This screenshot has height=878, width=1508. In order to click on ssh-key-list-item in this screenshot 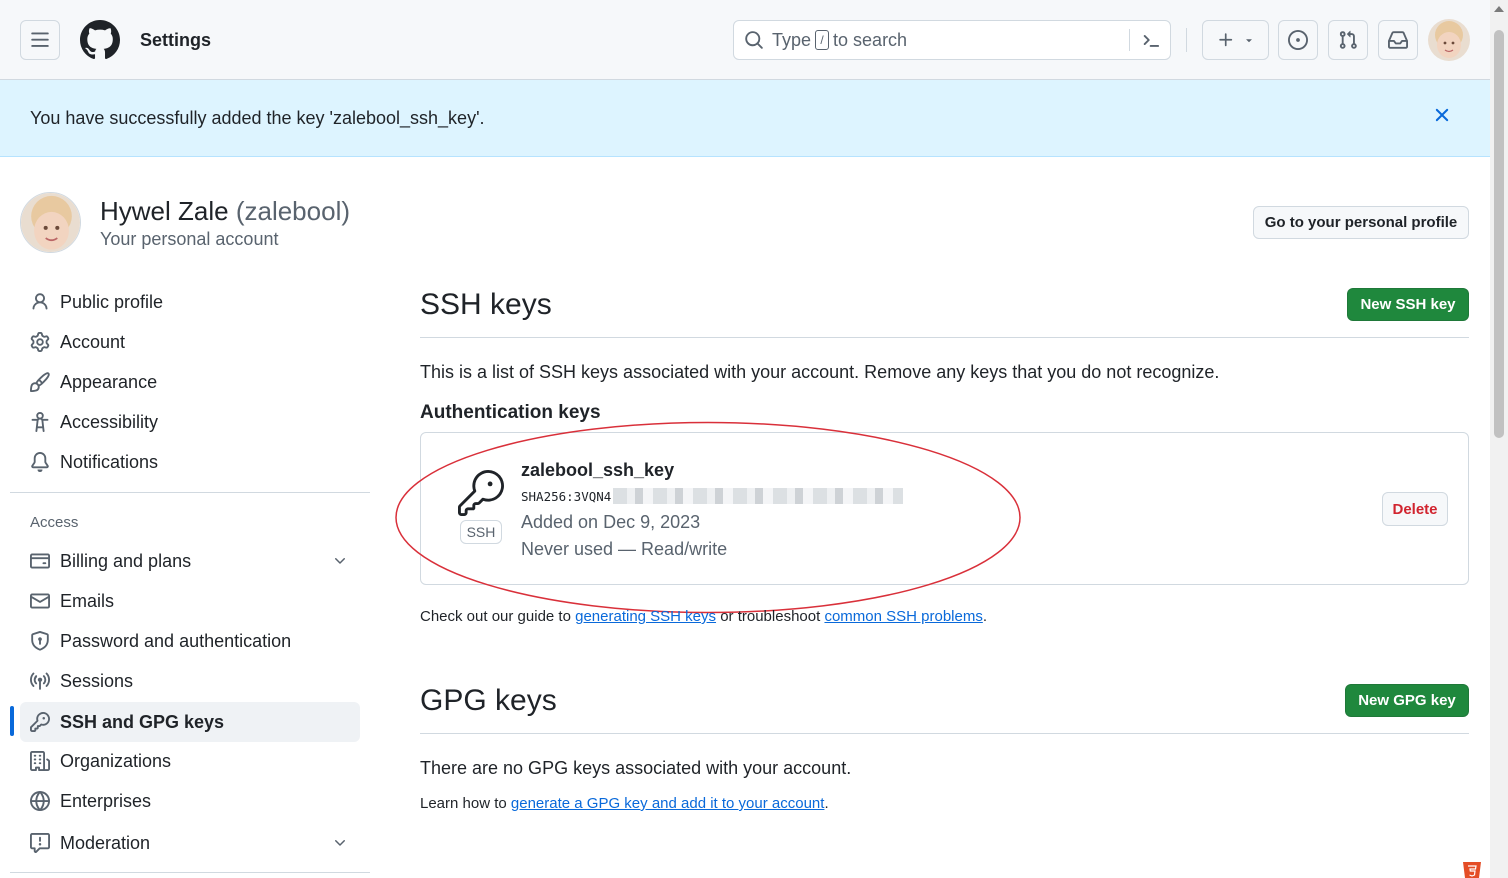, I will do `click(944, 508)`.